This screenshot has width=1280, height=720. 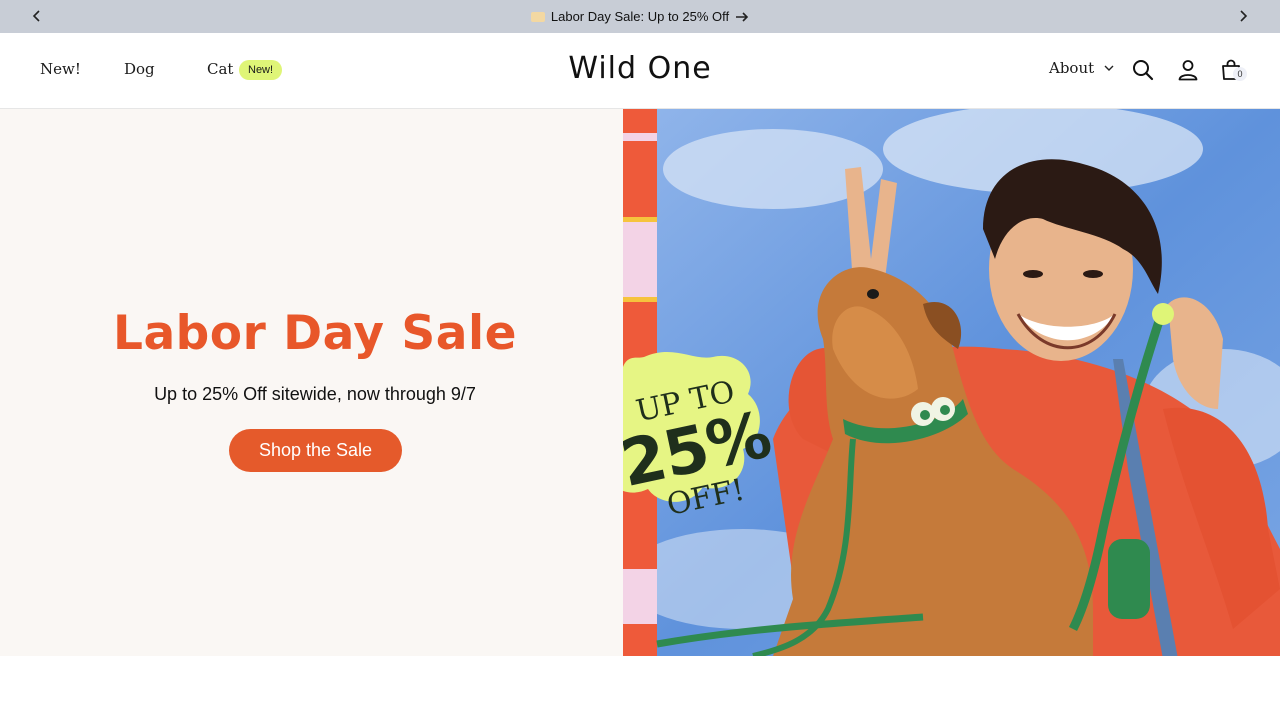 I want to click on account-icon, so click(x=1188, y=70).